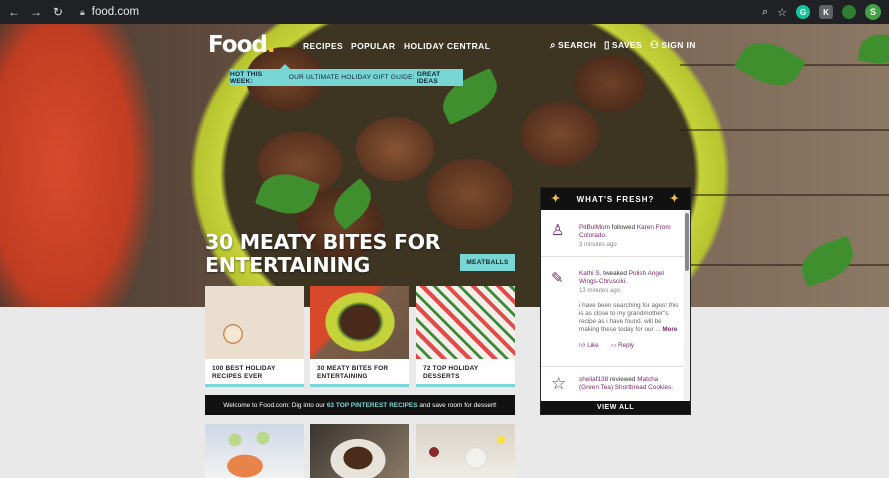 Image resolution: width=889 pixels, height=478 pixels. I want to click on browser-toolbar: ← → ↻ 🔒︎ food.com ⌕ ☆ G K S, so click(444, 12).